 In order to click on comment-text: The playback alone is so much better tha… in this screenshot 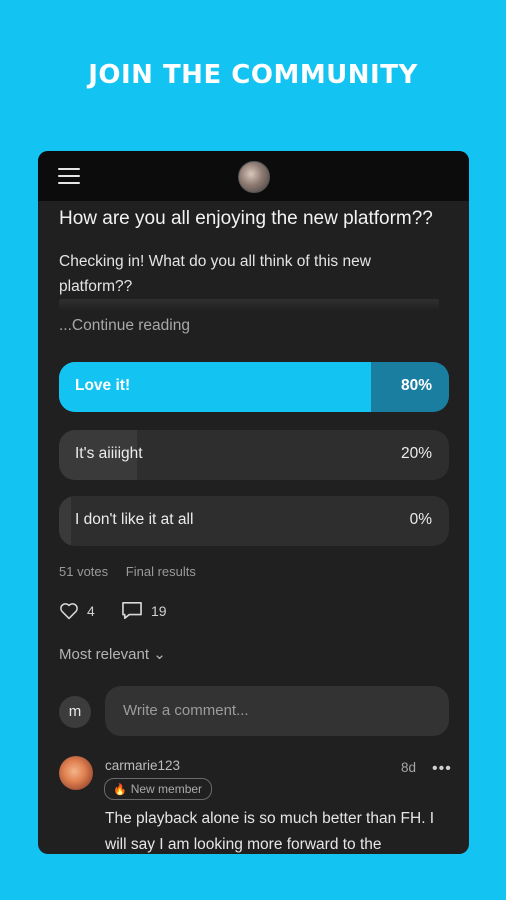, I will do `click(270, 831)`.